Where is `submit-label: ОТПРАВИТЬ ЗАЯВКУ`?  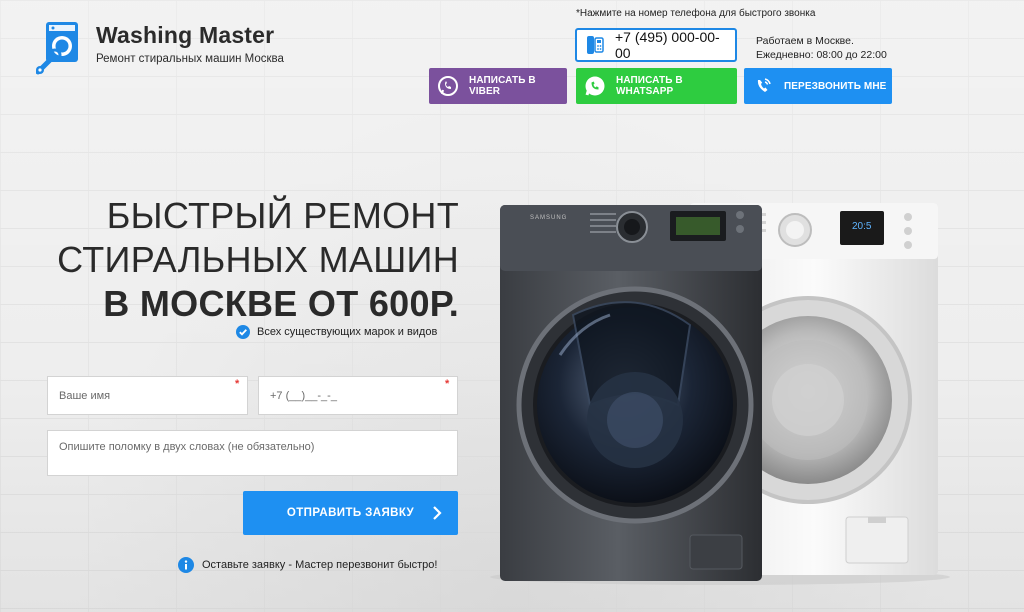
submit-label: ОТПРАВИТЬ ЗАЯВКУ is located at coordinates (350, 513).